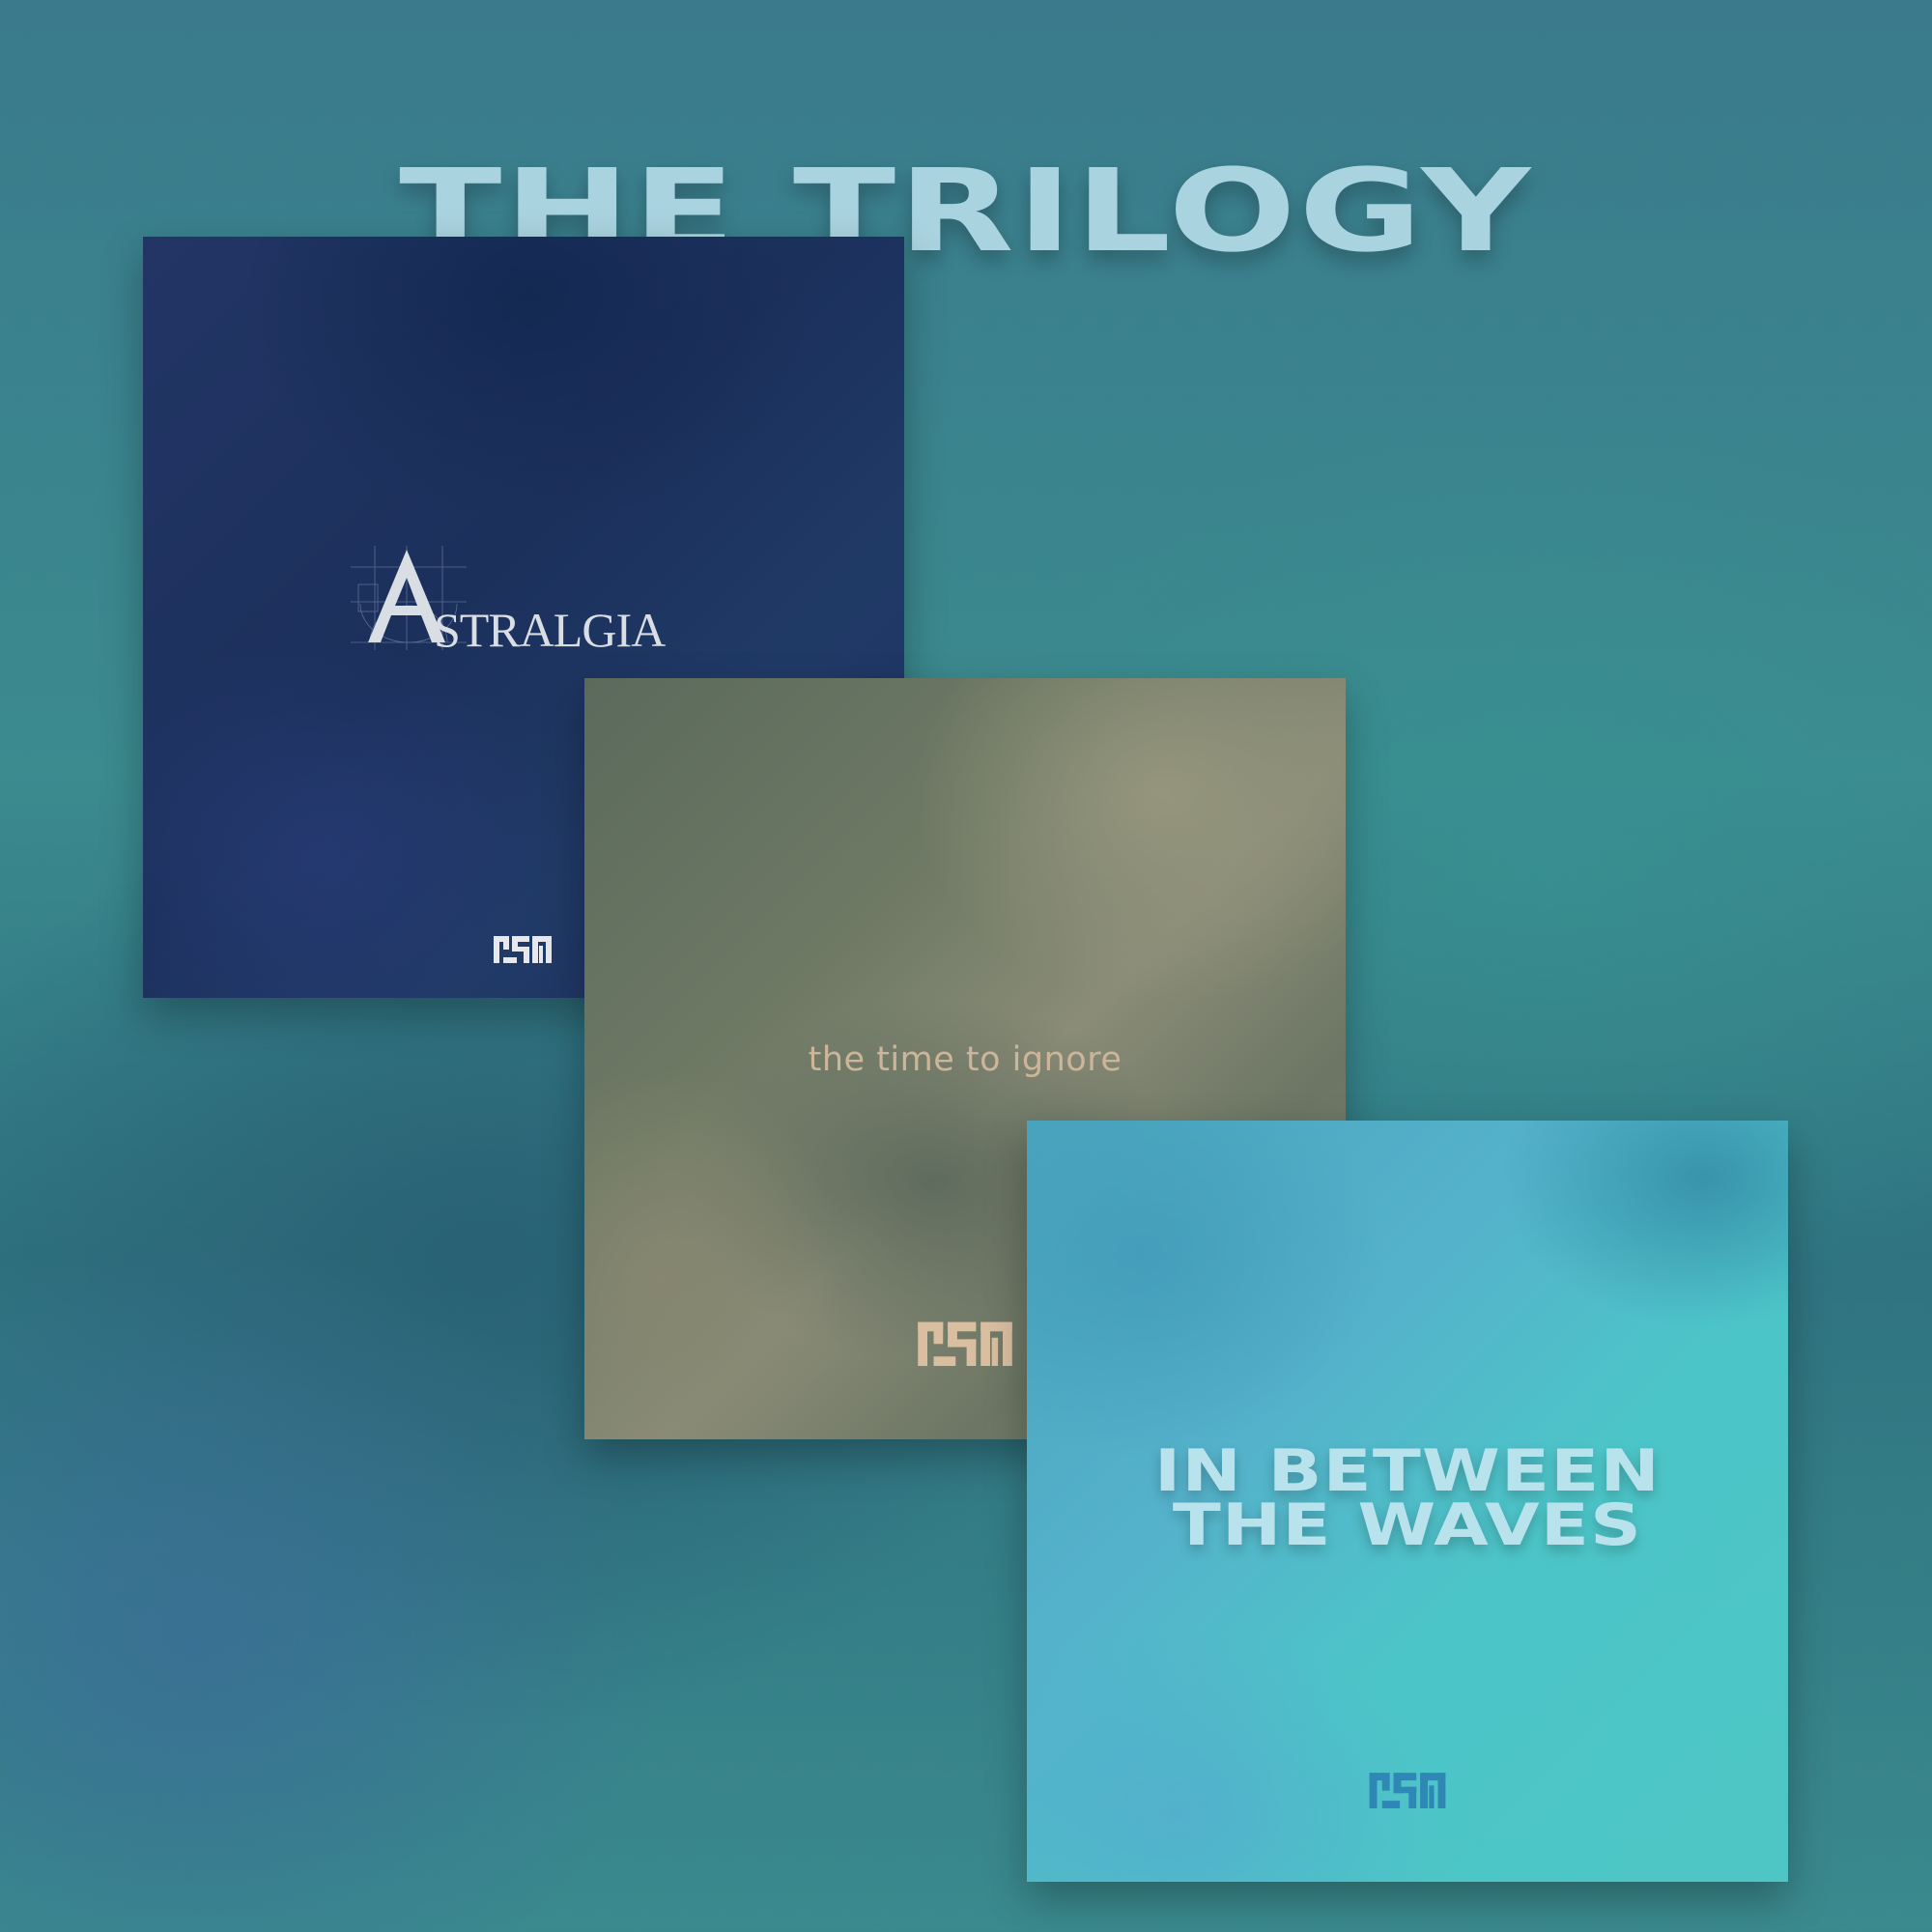 This screenshot has width=1932, height=1932. Describe the element at coordinates (529, 601) in the screenshot. I see `astralgia-logo: STRALGIA` at that location.